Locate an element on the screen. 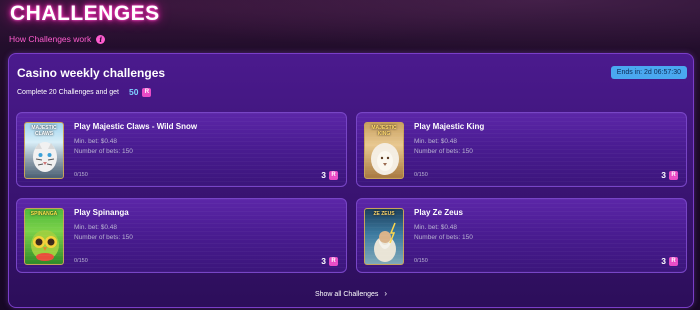  challenge-title: Play Ze Zeus is located at coordinates (438, 212).